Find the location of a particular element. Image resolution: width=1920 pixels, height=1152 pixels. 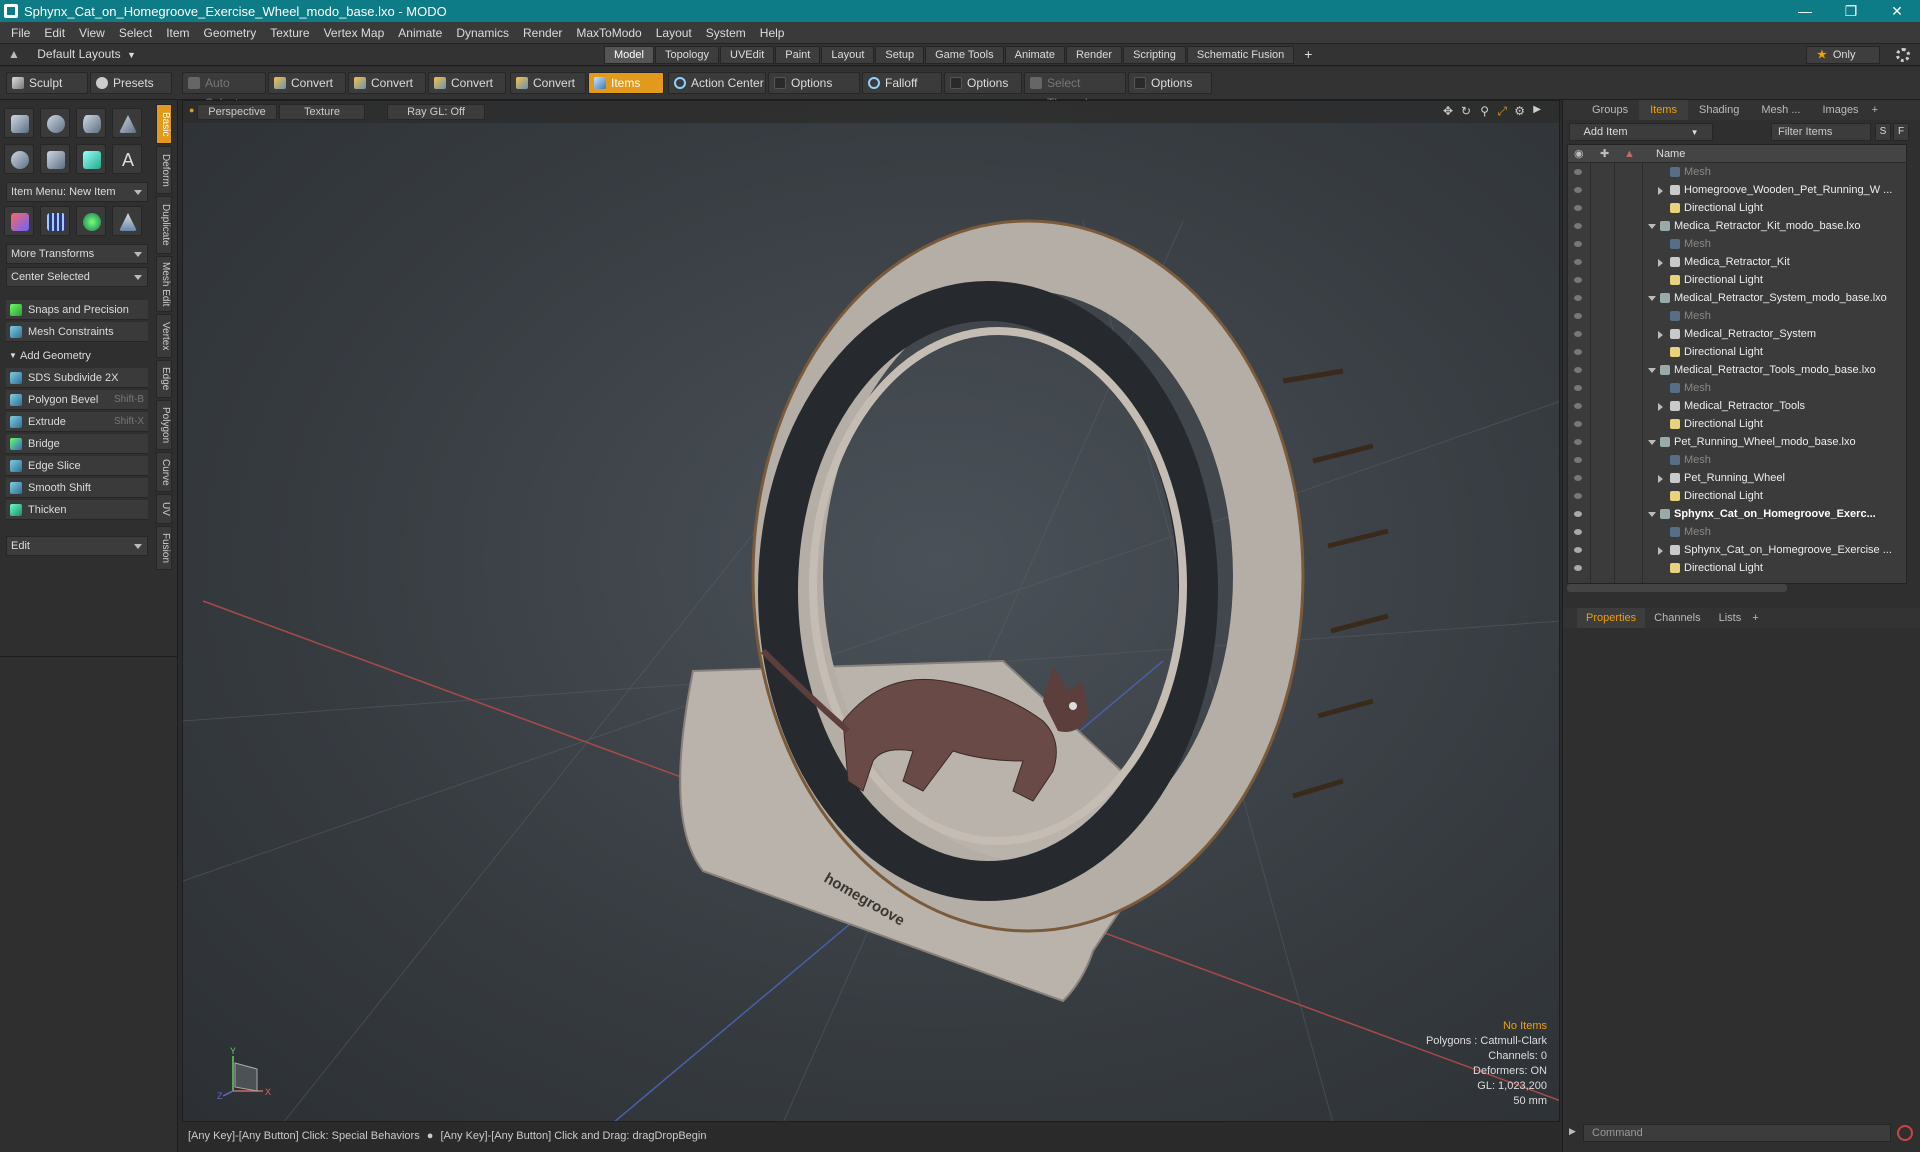

add-item-dropdown: Add Item ▼ is located at coordinates (1641, 132).